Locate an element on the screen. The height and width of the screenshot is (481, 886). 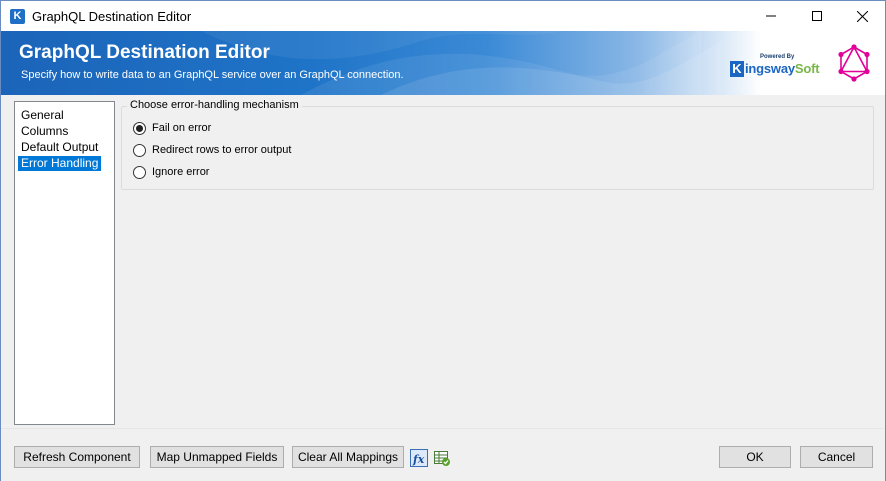
maximize-button is located at coordinates (817, 16).